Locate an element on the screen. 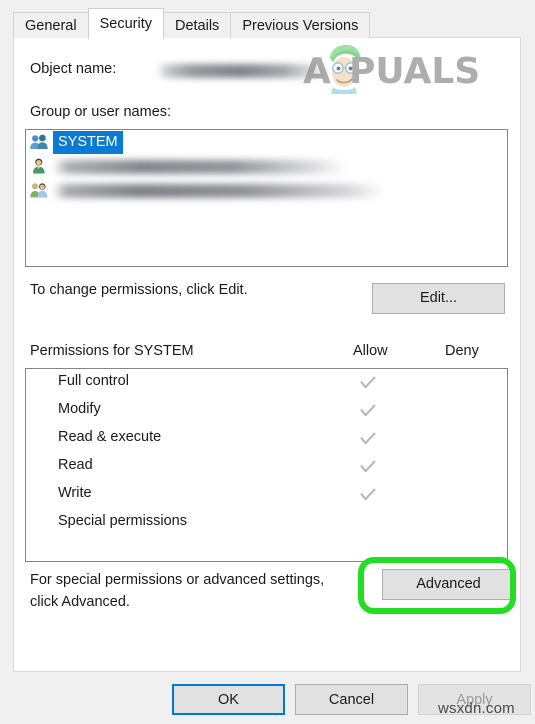  tab-general: General is located at coordinates (51, 25).